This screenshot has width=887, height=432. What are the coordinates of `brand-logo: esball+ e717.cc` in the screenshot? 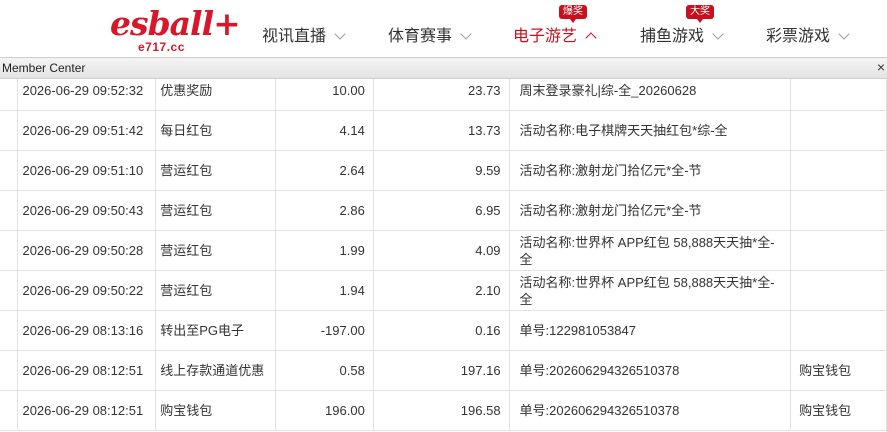 It's located at (175, 30).